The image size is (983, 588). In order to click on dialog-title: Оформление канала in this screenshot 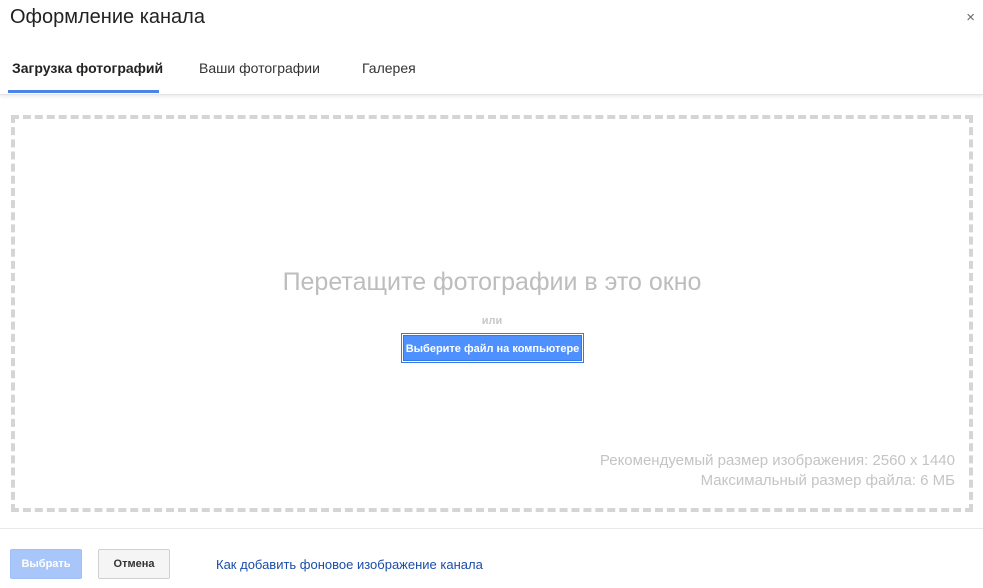, I will do `click(107, 17)`.